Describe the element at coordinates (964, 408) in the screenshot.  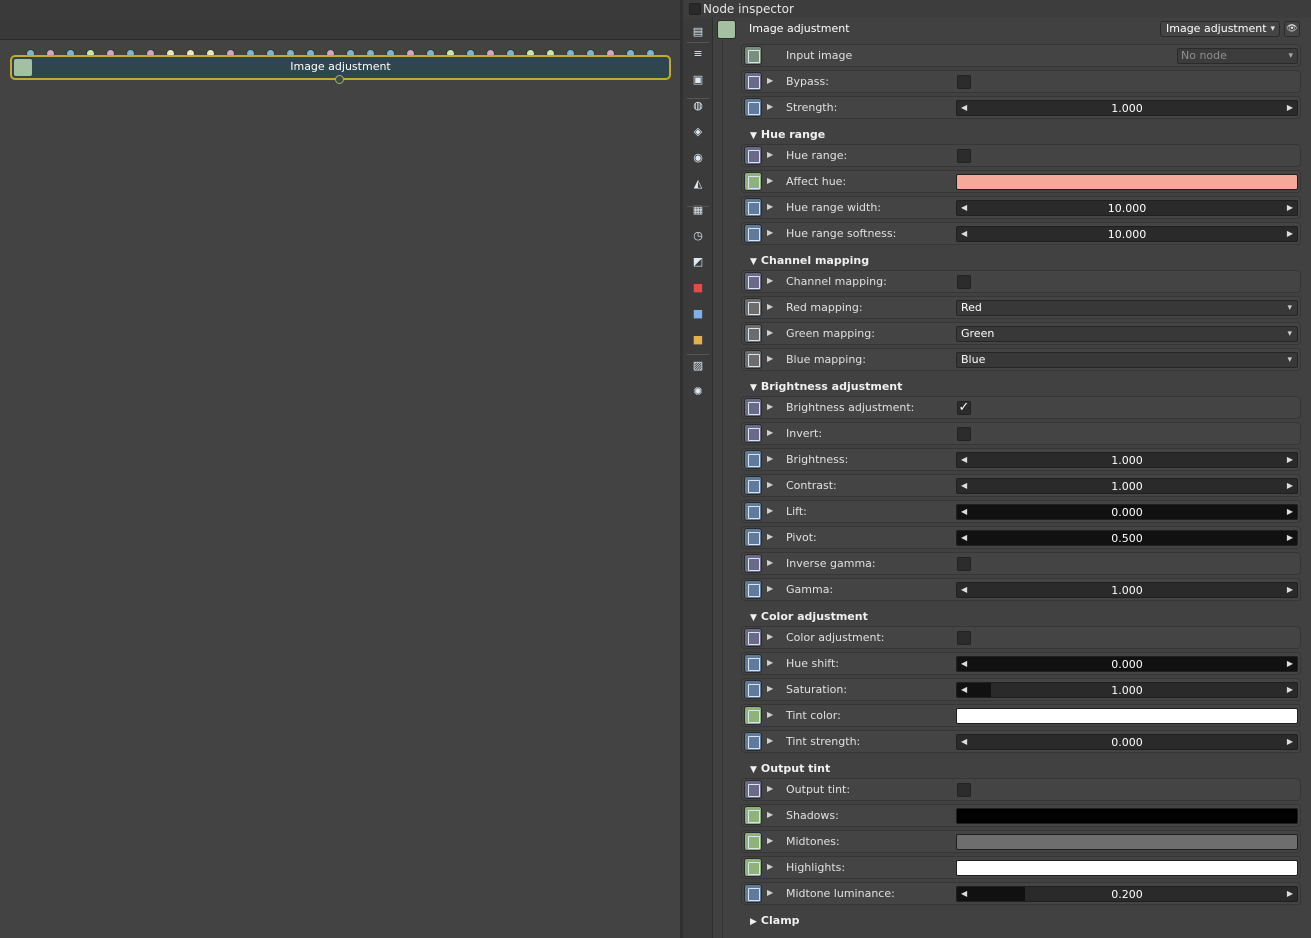
I see `parameter-checkbox: ✓` at that location.